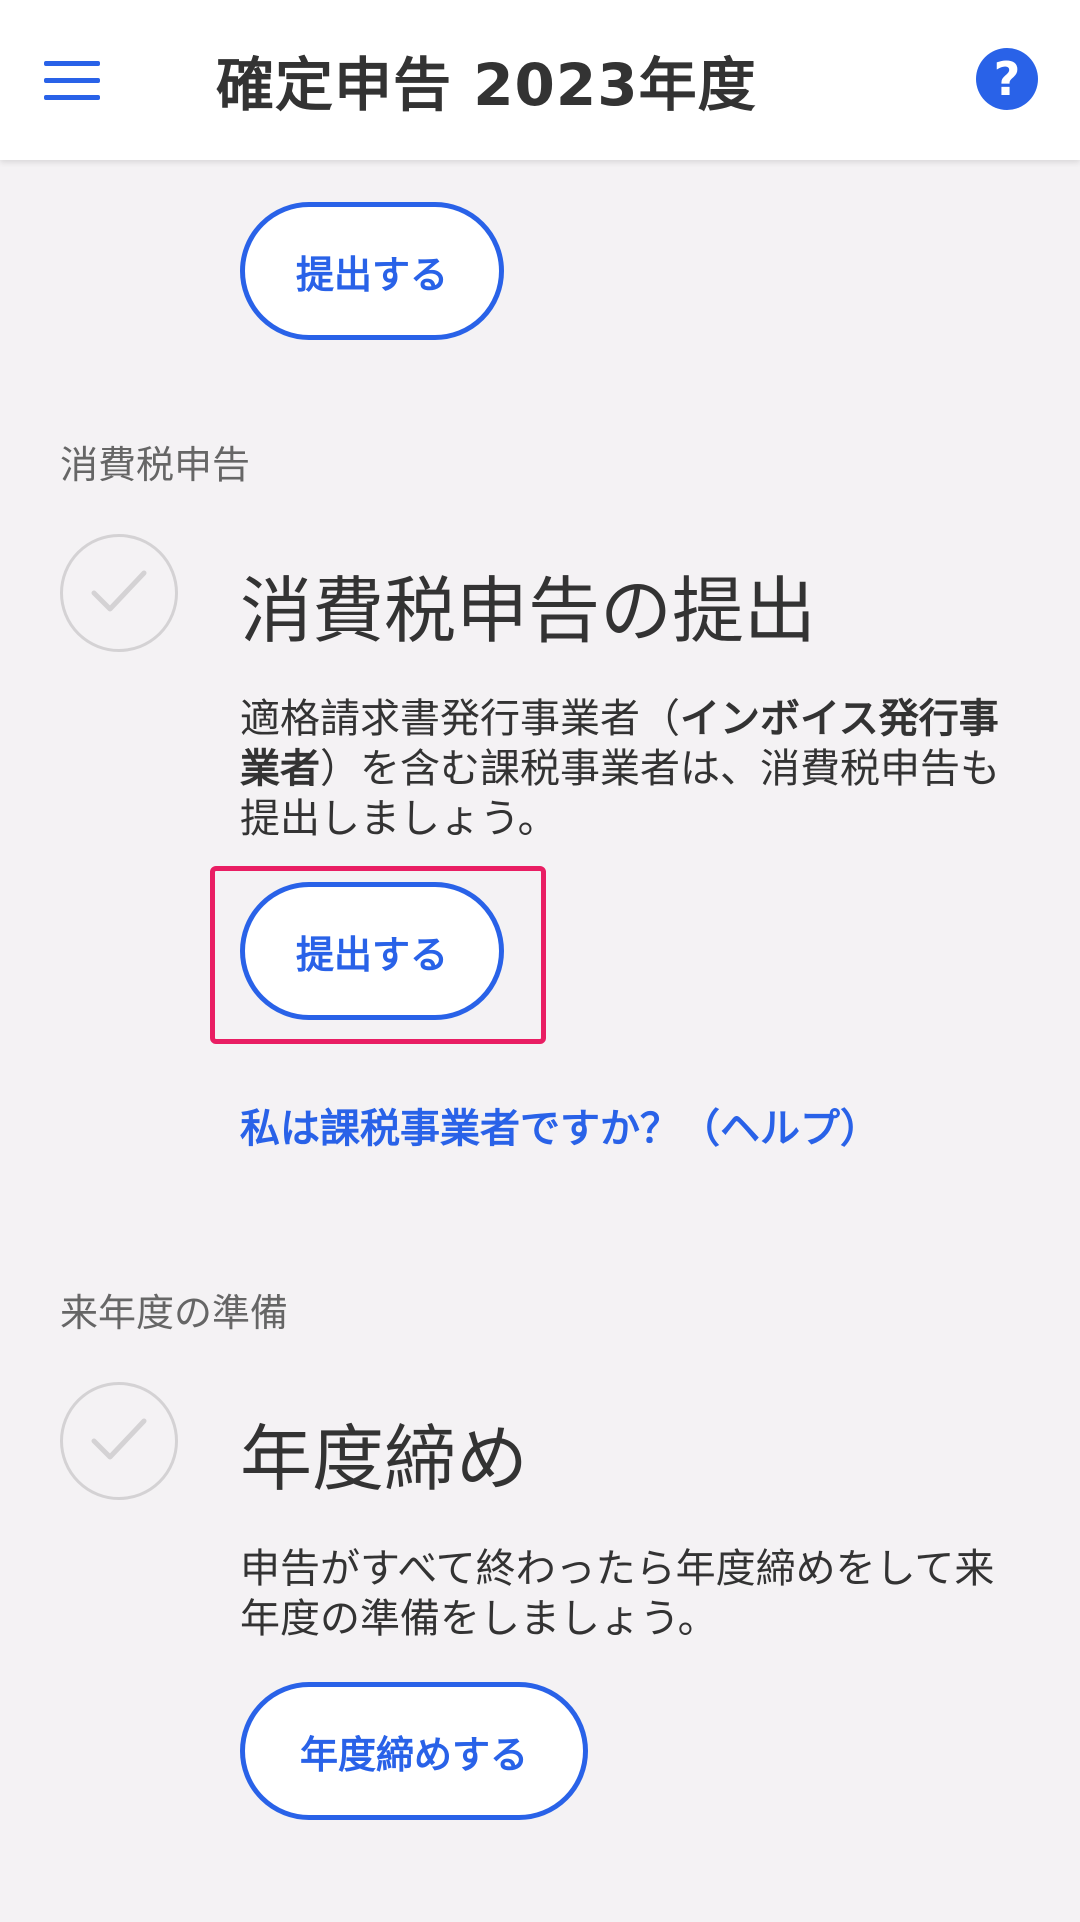 This screenshot has height=1922, width=1080. Describe the element at coordinates (372, 951) in the screenshot. I see `submit-button-consumption-tax: 提出する` at that location.